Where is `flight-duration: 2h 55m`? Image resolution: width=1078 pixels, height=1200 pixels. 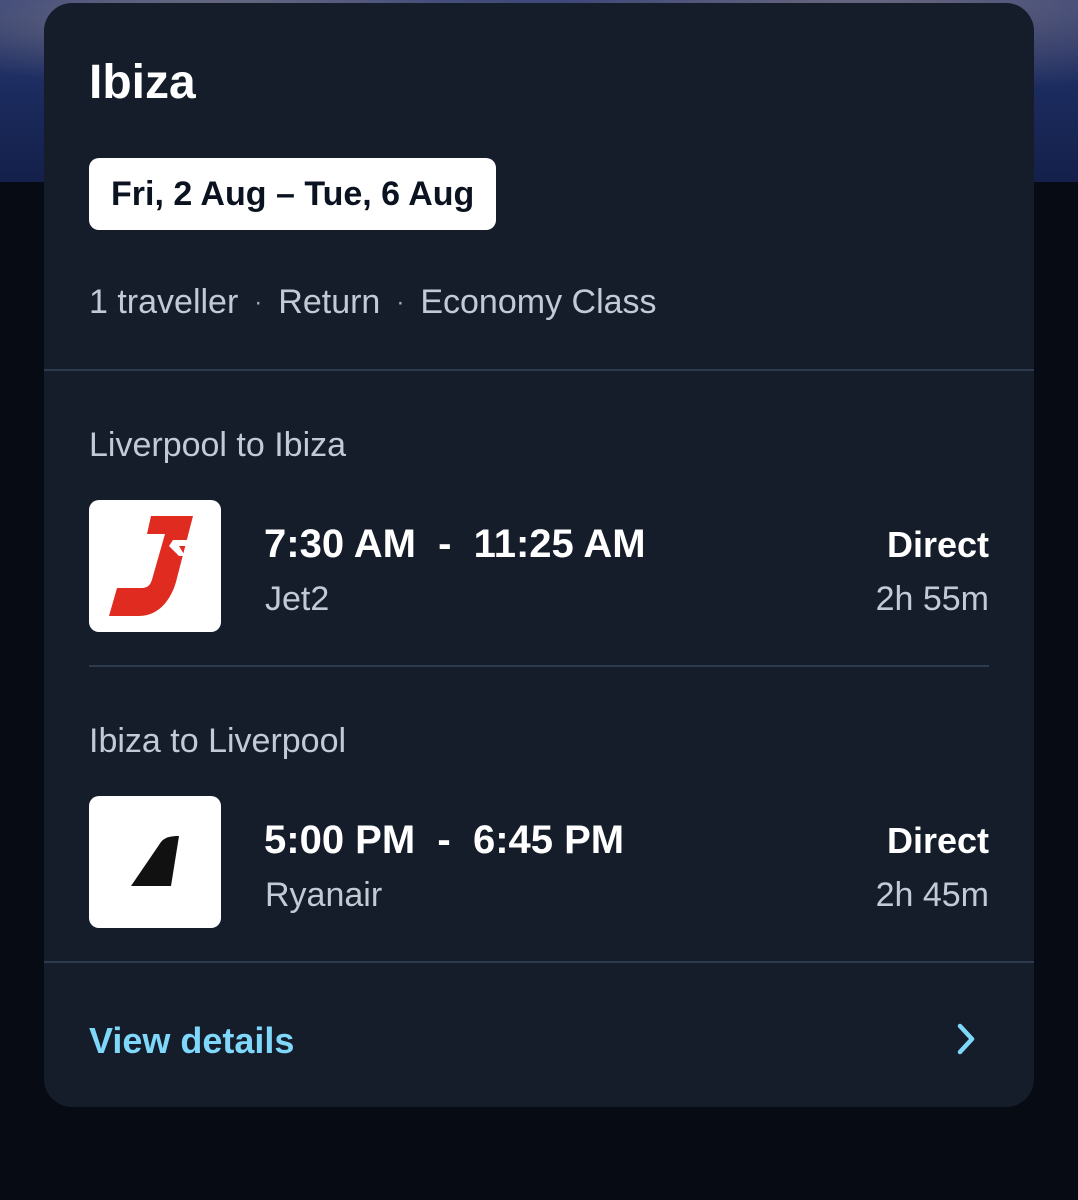
flight-duration: 2h 55m is located at coordinates (932, 599).